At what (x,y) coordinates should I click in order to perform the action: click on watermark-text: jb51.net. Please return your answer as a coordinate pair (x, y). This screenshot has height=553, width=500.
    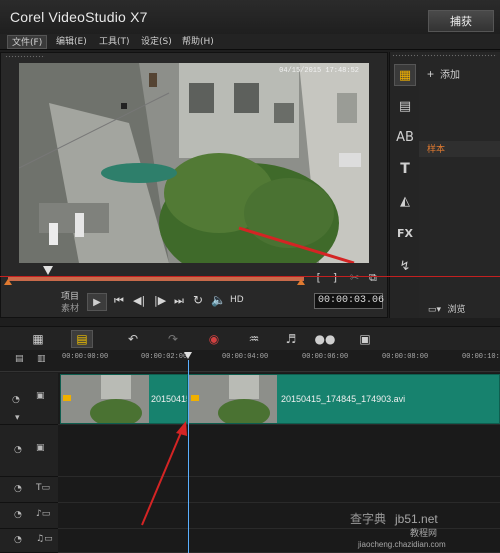
    Looking at the image, I should click on (416, 519).